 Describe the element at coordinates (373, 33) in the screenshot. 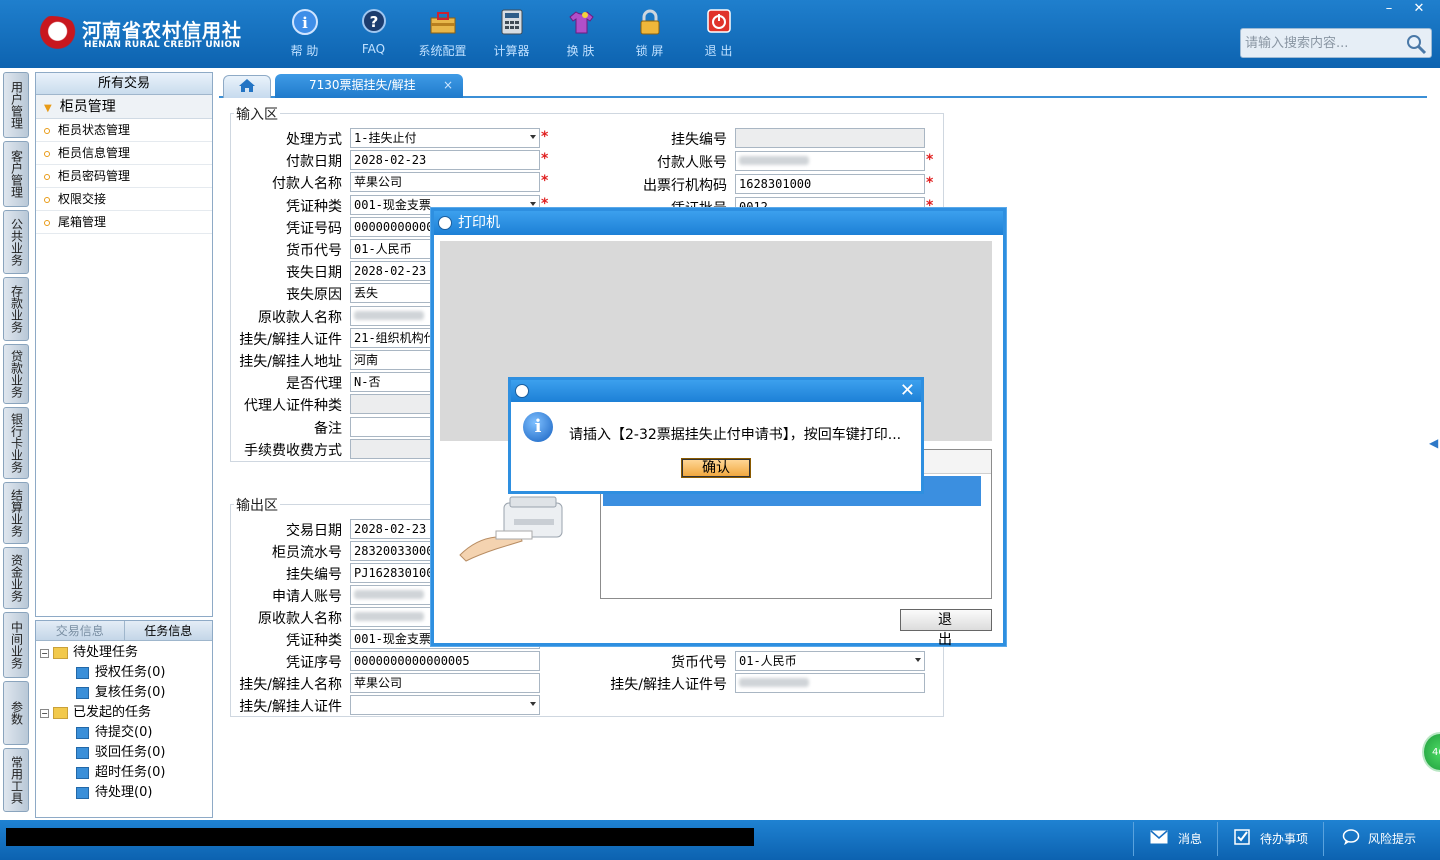

I see `faq-button: ? FAQ` at that location.